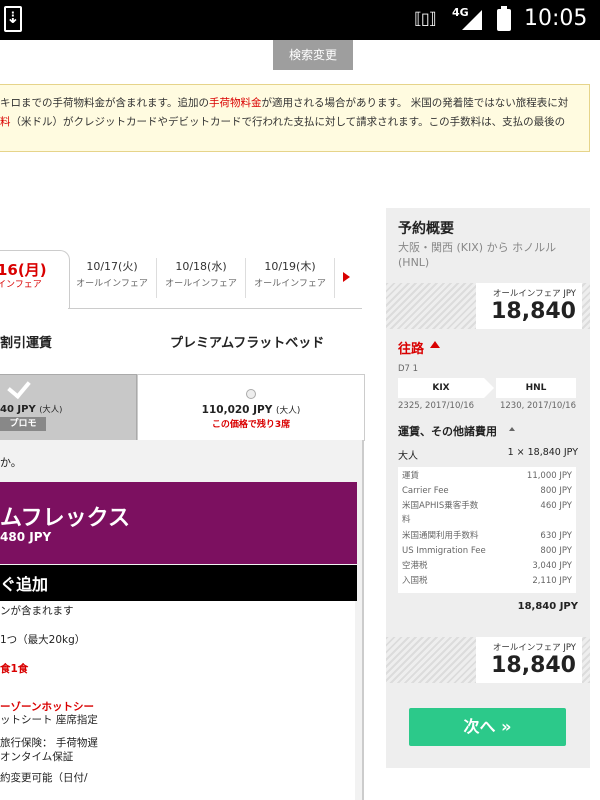 The height and width of the screenshot is (800, 600). What do you see at coordinates (487, 476) in the screenshot?
I see `fee-row: 運賃 11,000 JPY` at bounding box center [487, 476].